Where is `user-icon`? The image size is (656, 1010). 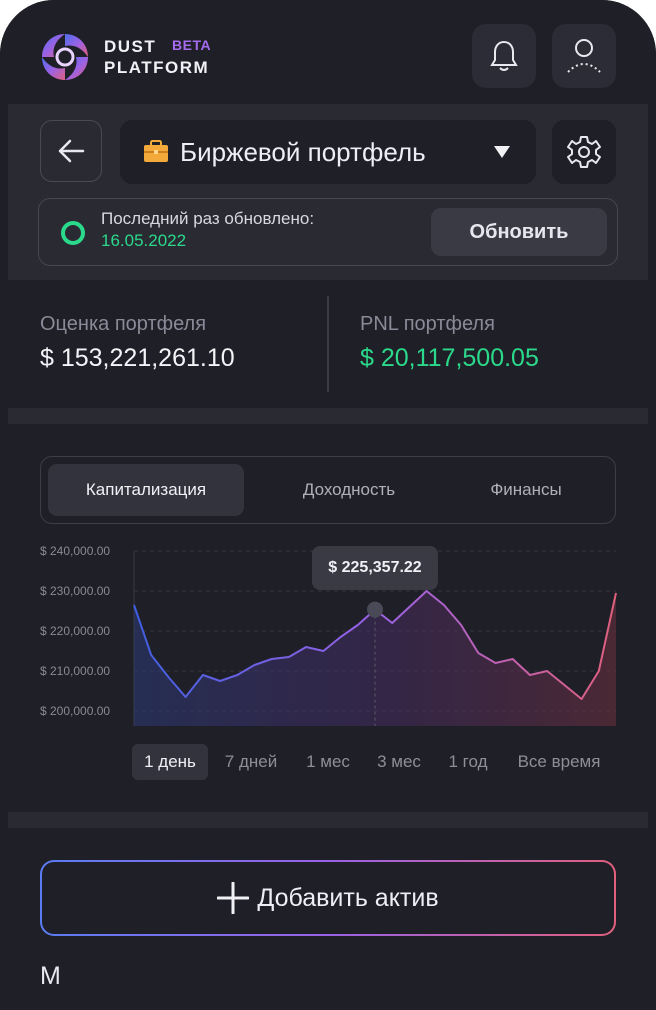 user-icon is located at coordinates (584, 56).